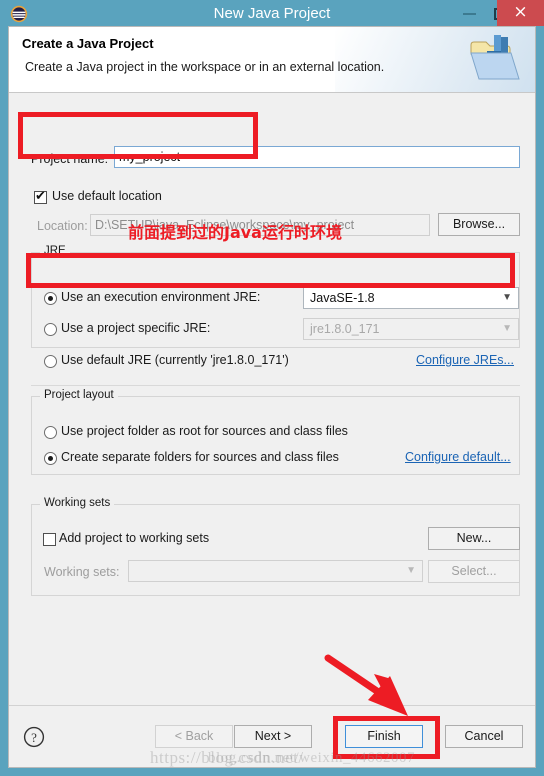  What do you see at coordinates (275, 571) in the screenshot?
I see `working-sets-combo: ▼` at bounding box center [275, 571].